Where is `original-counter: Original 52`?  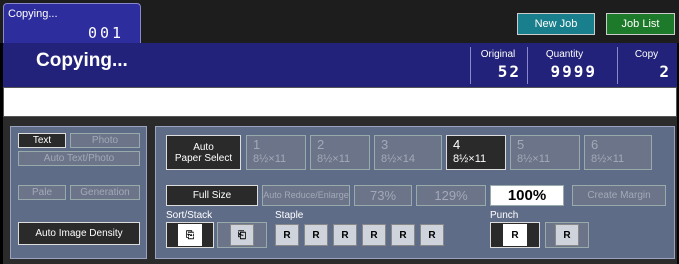 original-counter: Original 52 is located at coordinates (497, 65).